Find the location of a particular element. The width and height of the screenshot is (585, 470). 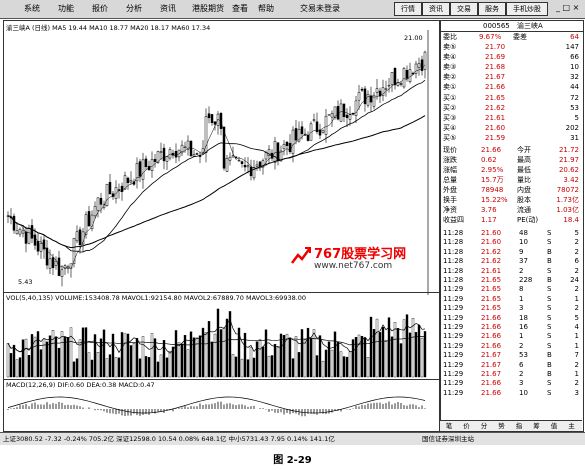

volume-chart is located at coordinates (221, 340).